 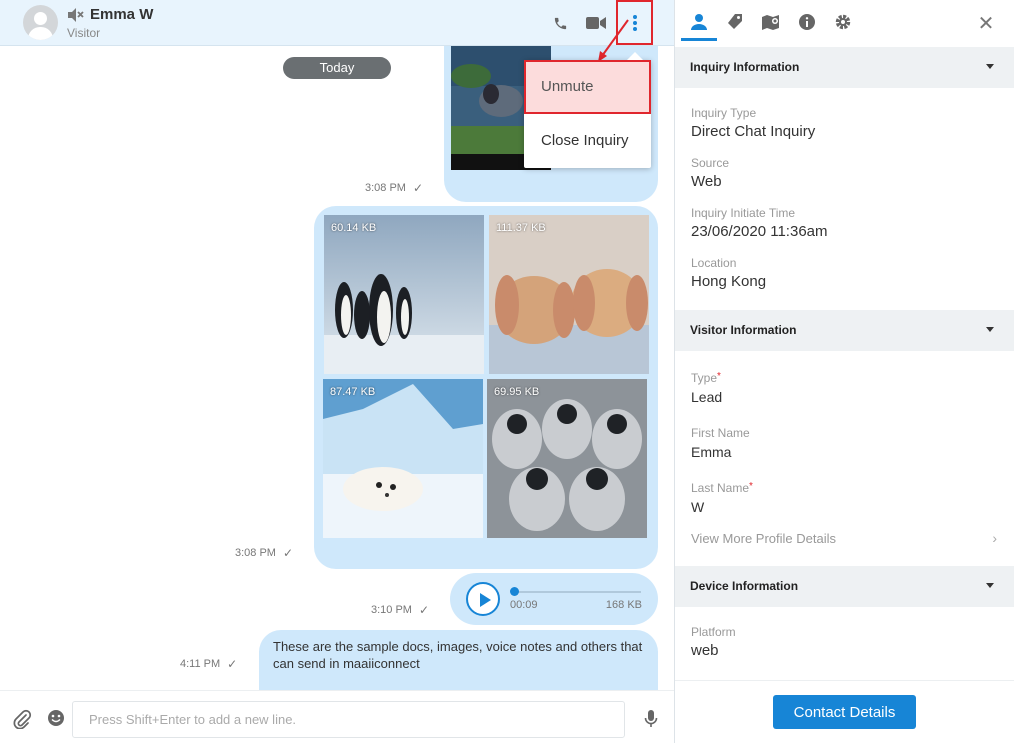 I want to click on image-size-label: 87.47 KB, so click(x=353, y=392).